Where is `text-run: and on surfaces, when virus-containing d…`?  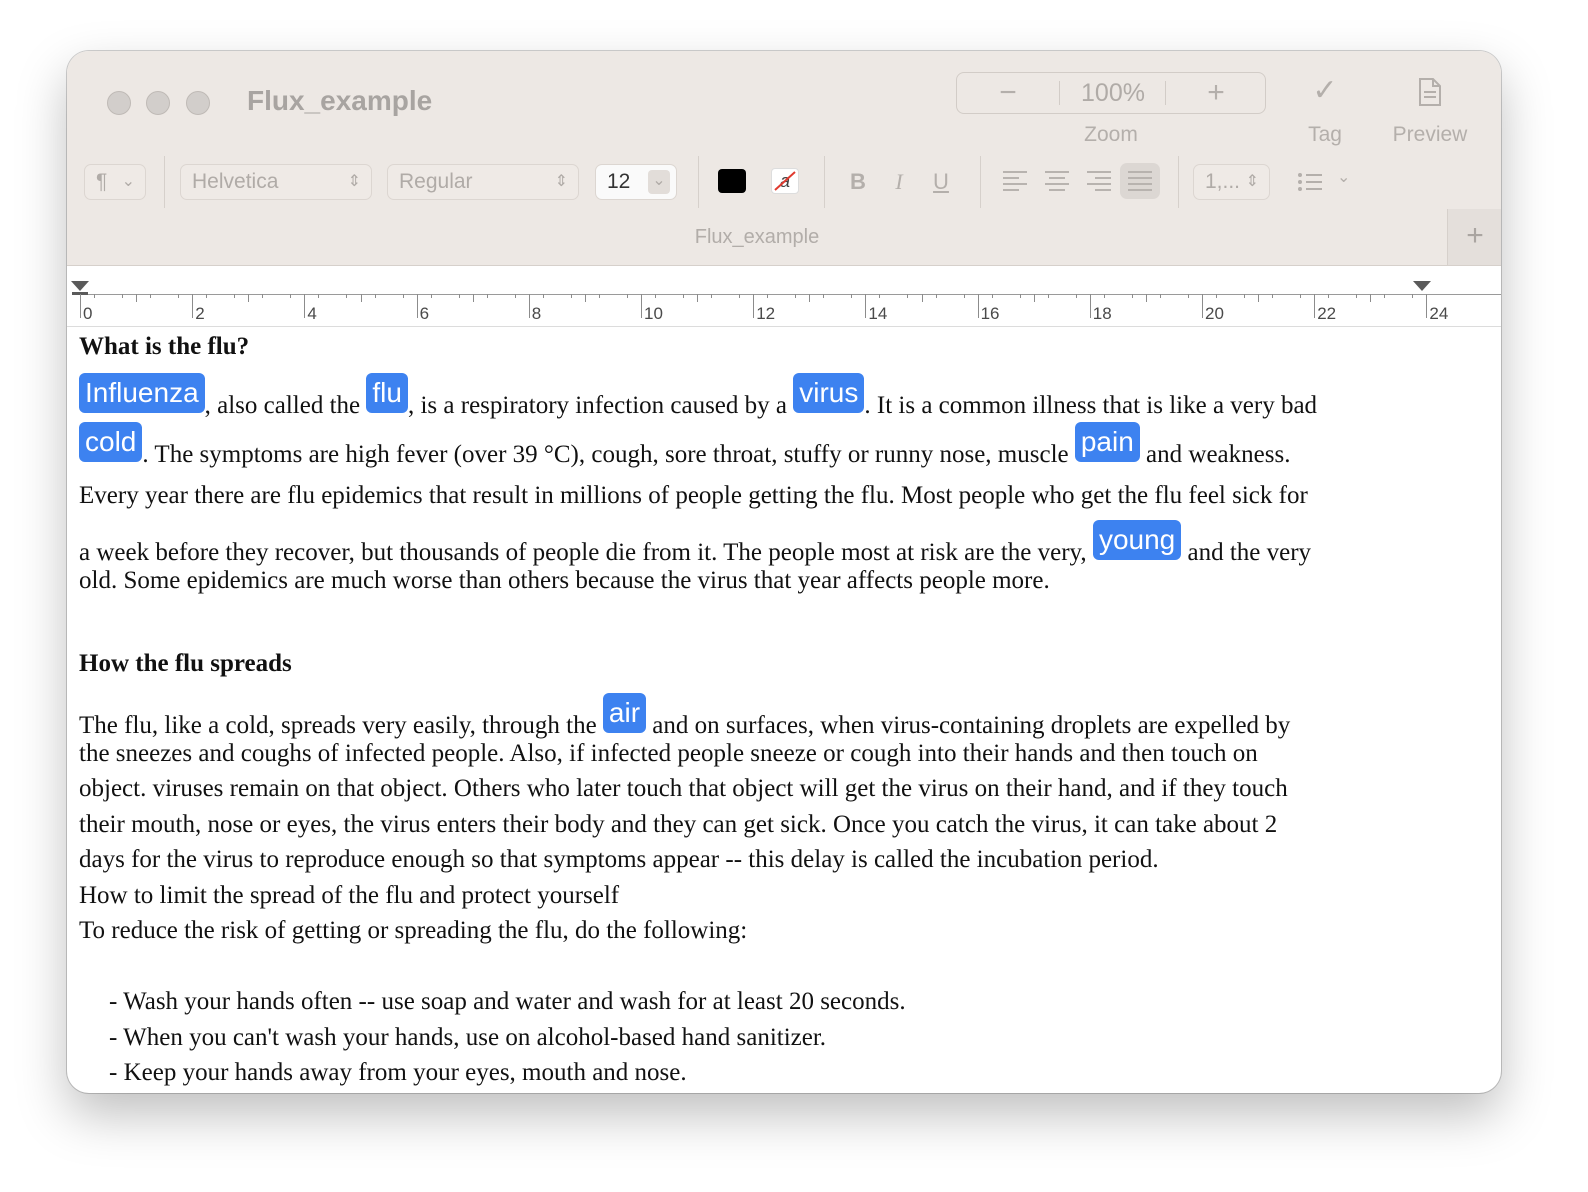
text-run: and on surfaces, when virus-containing d… is located at coordinates (968, 725).